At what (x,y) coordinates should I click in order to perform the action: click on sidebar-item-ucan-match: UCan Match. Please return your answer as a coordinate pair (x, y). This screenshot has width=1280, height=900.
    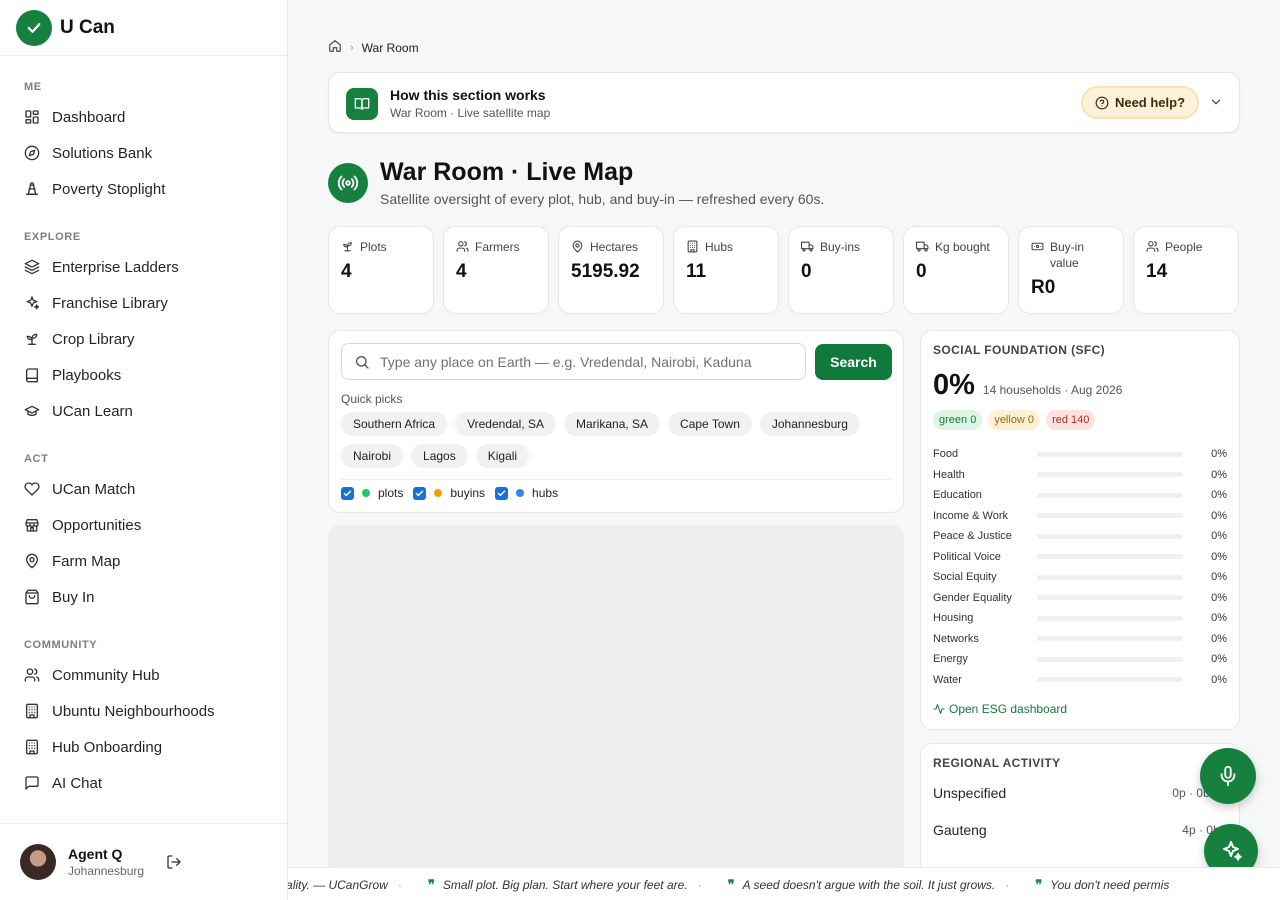
    Looking at the image, I should click on (143, 489).